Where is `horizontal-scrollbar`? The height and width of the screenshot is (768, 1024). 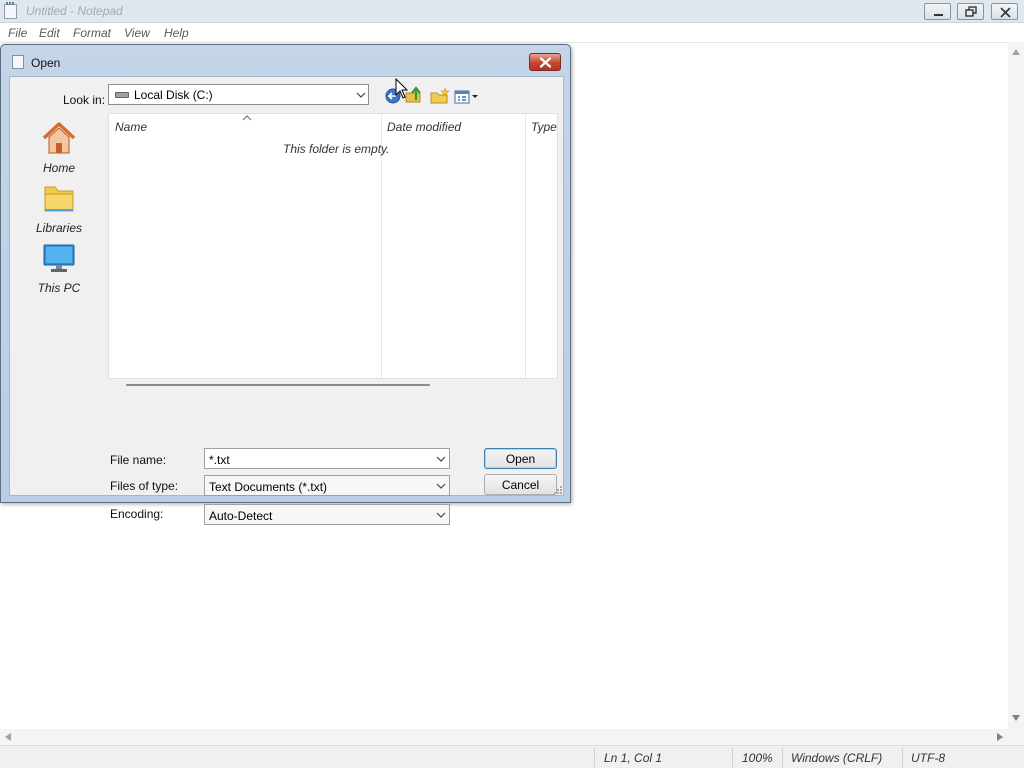 horizontal-scrollbar is located at coordinates (504, 737).